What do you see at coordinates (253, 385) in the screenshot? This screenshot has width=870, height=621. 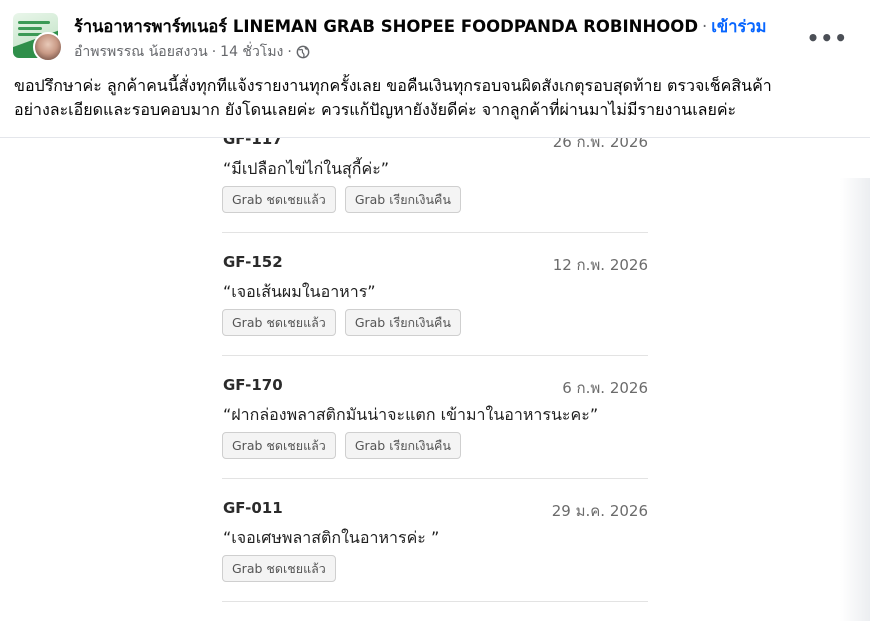 I see `report-code: GF-170` at bounding box center [253, 385].